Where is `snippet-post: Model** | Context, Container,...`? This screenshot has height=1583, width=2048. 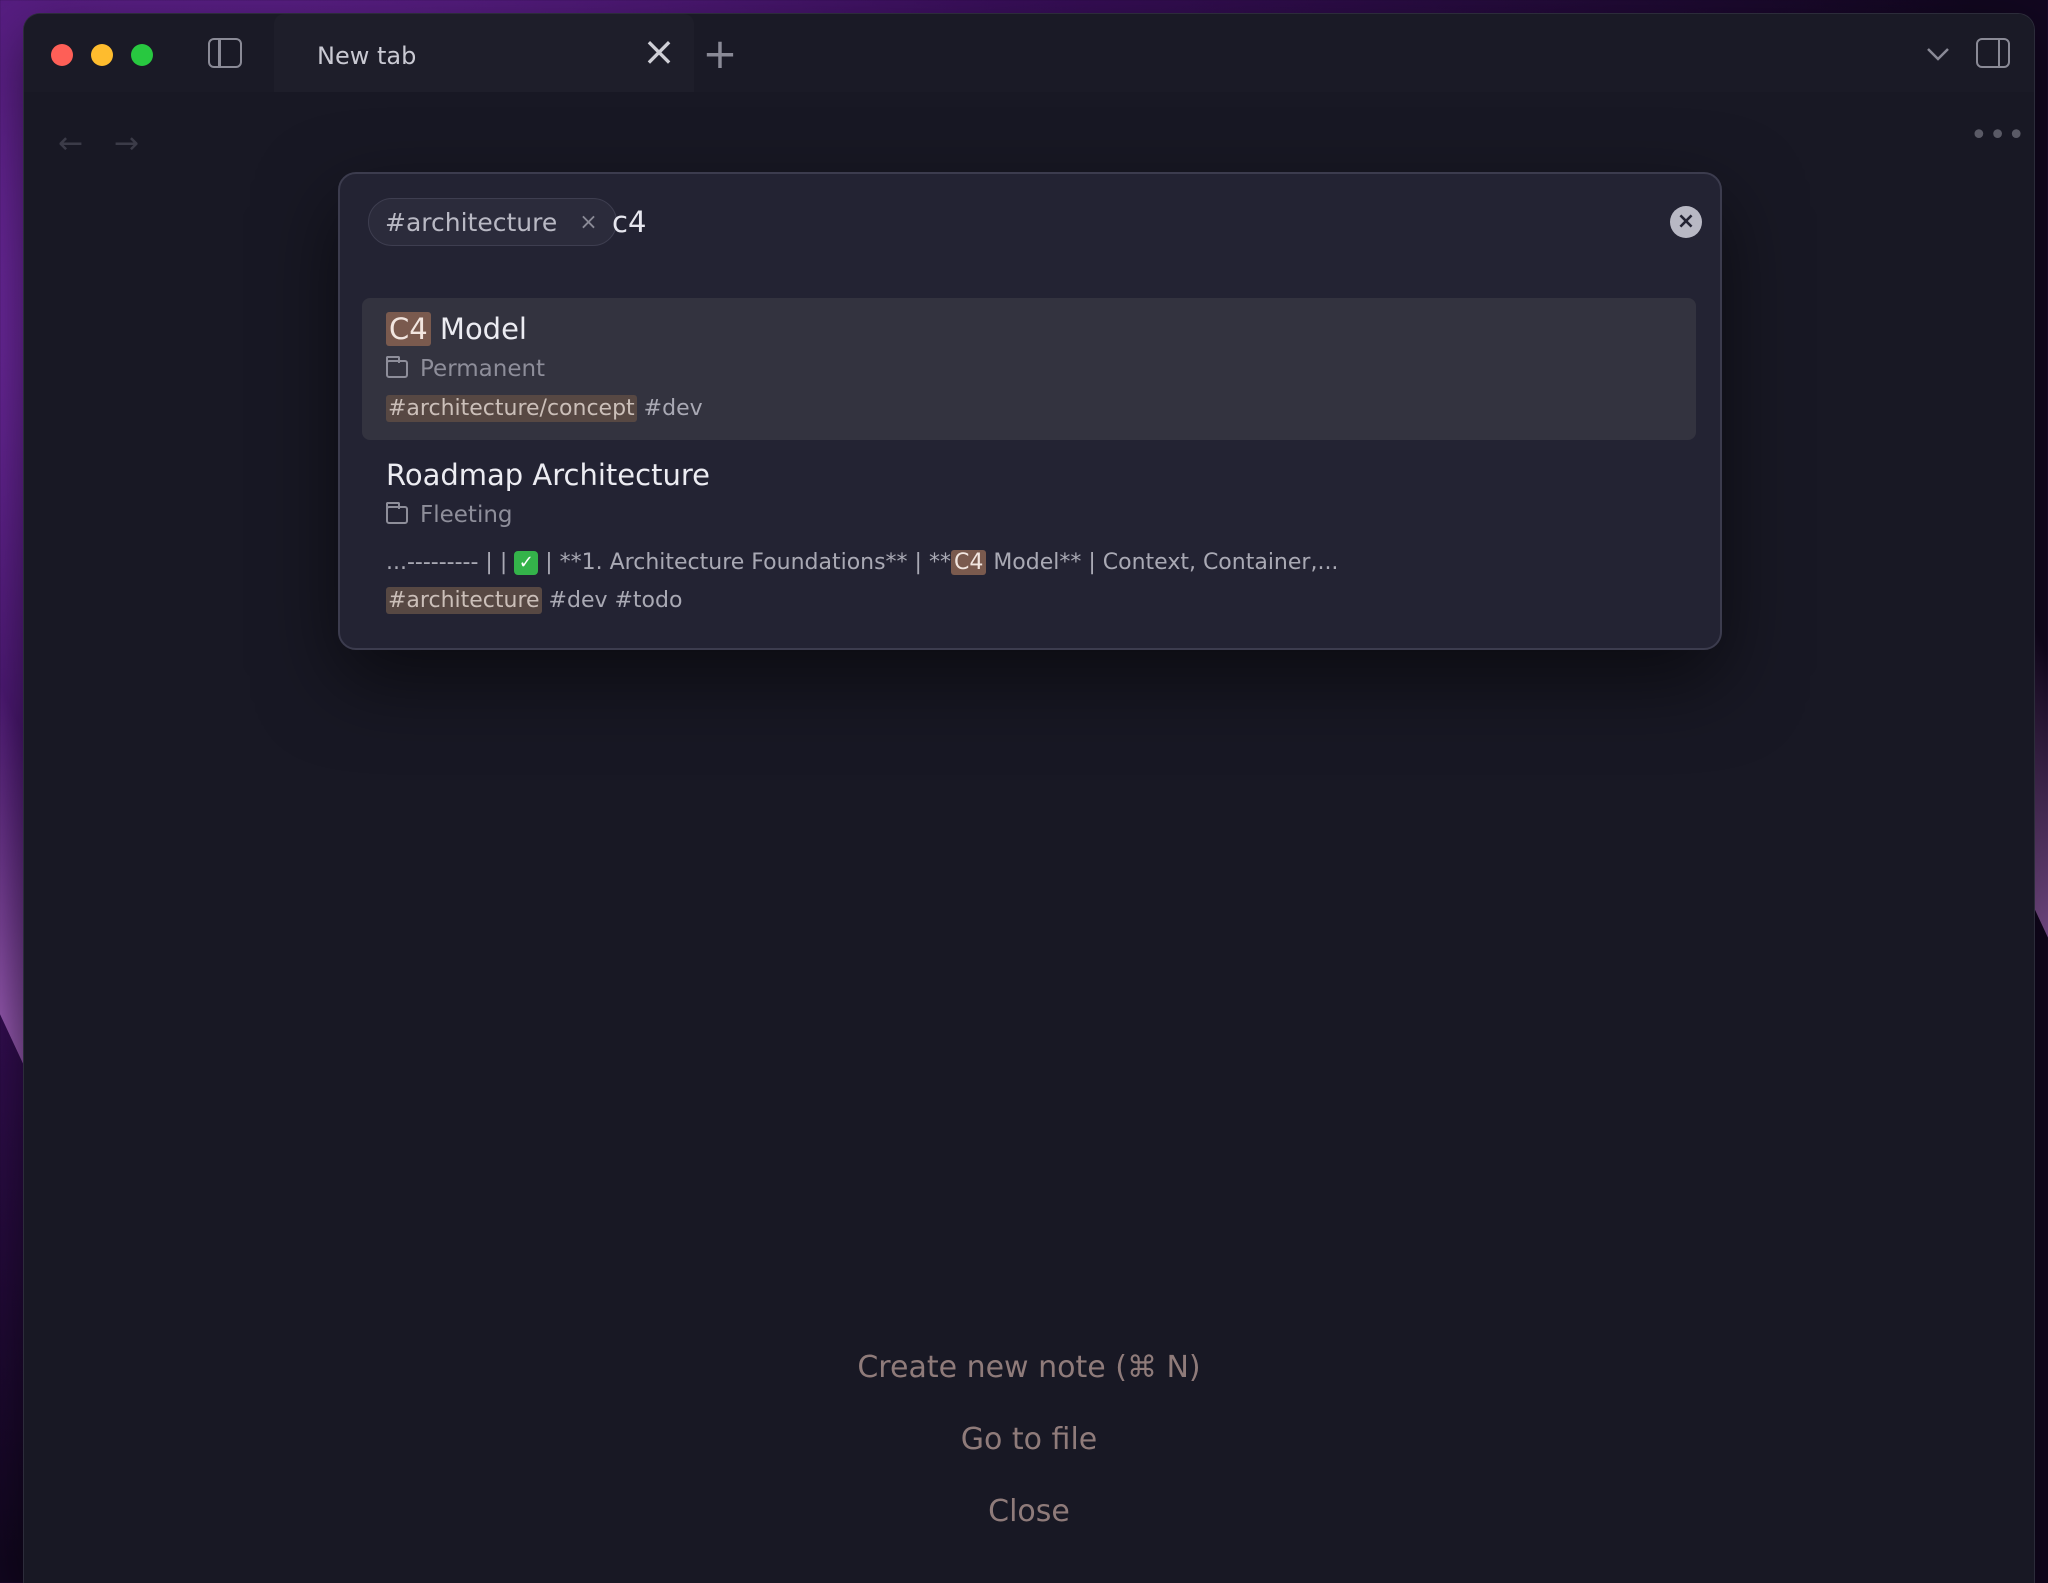
snippet-post: Model** | Context, Container,... is located at coordinates (1162, 562).